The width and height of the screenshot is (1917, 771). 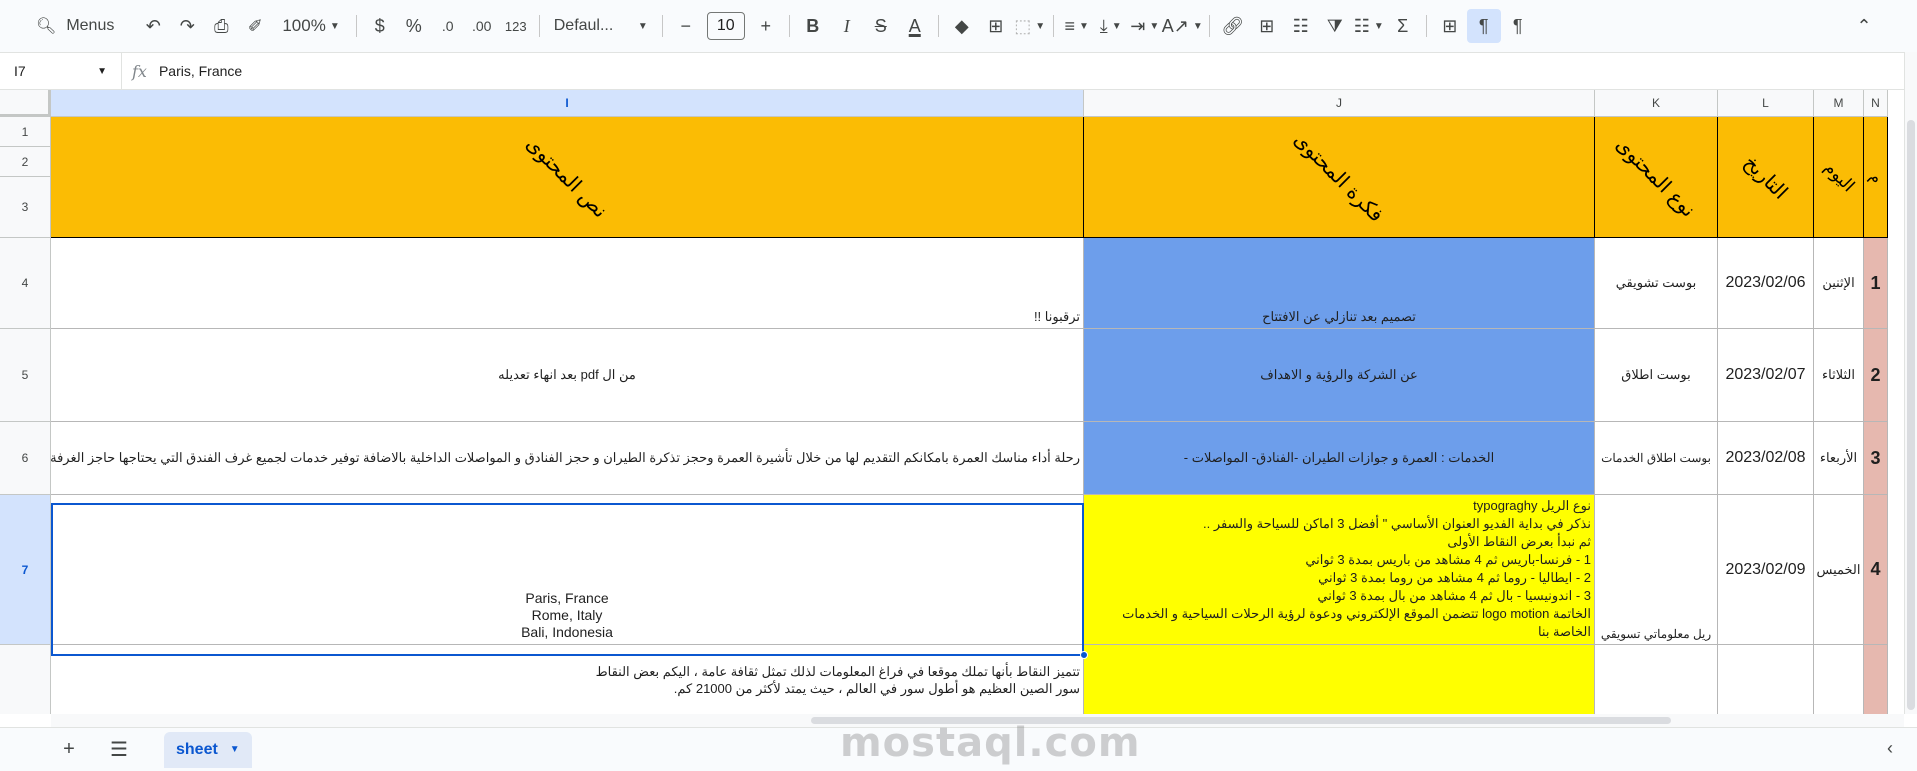 What do you see at coordinates (567, 177) in the screenshot?
I see `header-cell-i: نص المحتوى` at bounding box center [567, 177].